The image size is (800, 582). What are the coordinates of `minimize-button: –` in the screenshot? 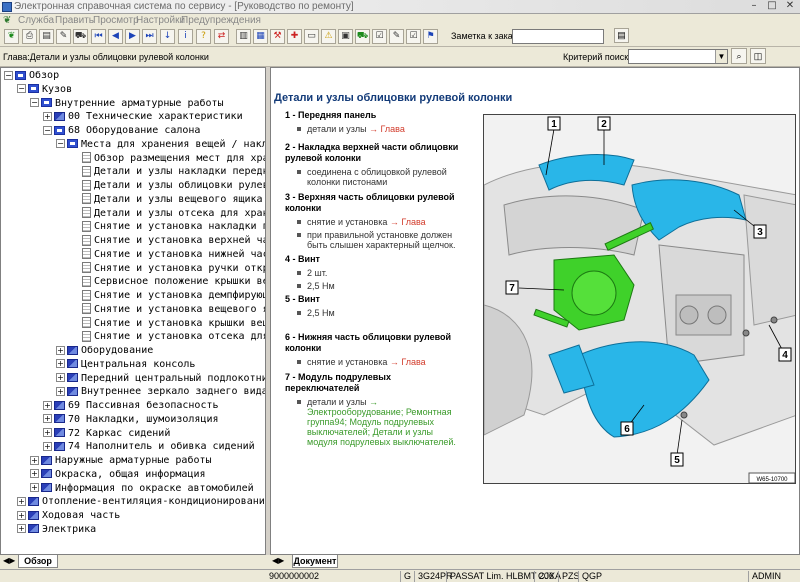 It's located at (754, 6).